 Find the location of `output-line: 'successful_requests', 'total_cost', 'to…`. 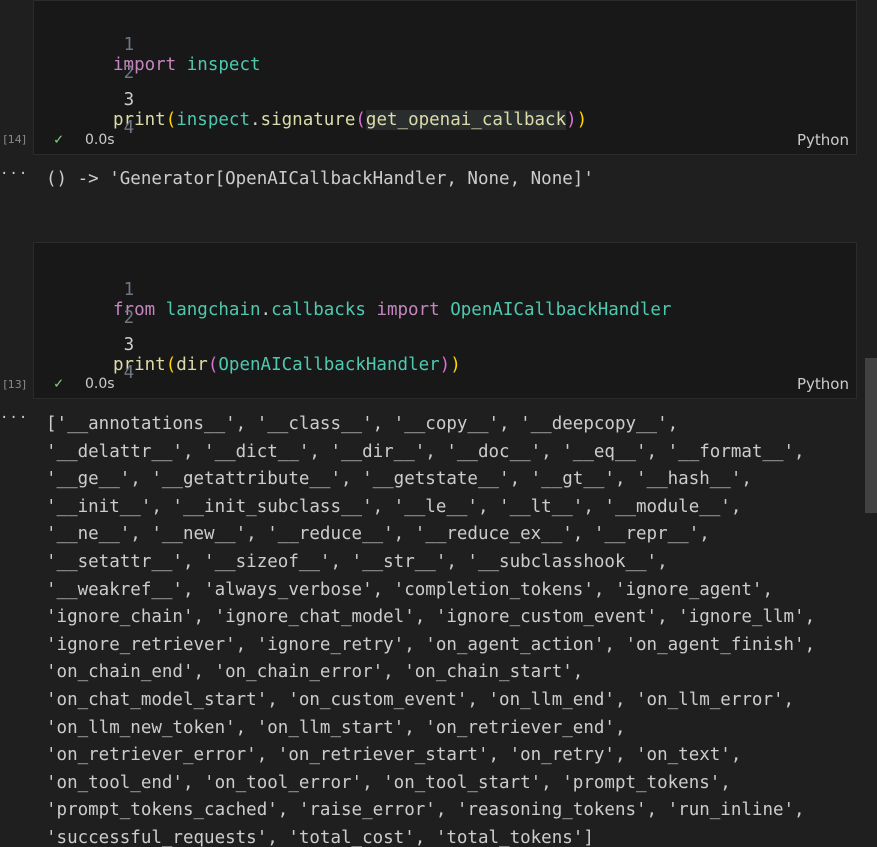

output-line: 'successful_requests', 'total_cost', 'to… is located at coordinates (320, 837).